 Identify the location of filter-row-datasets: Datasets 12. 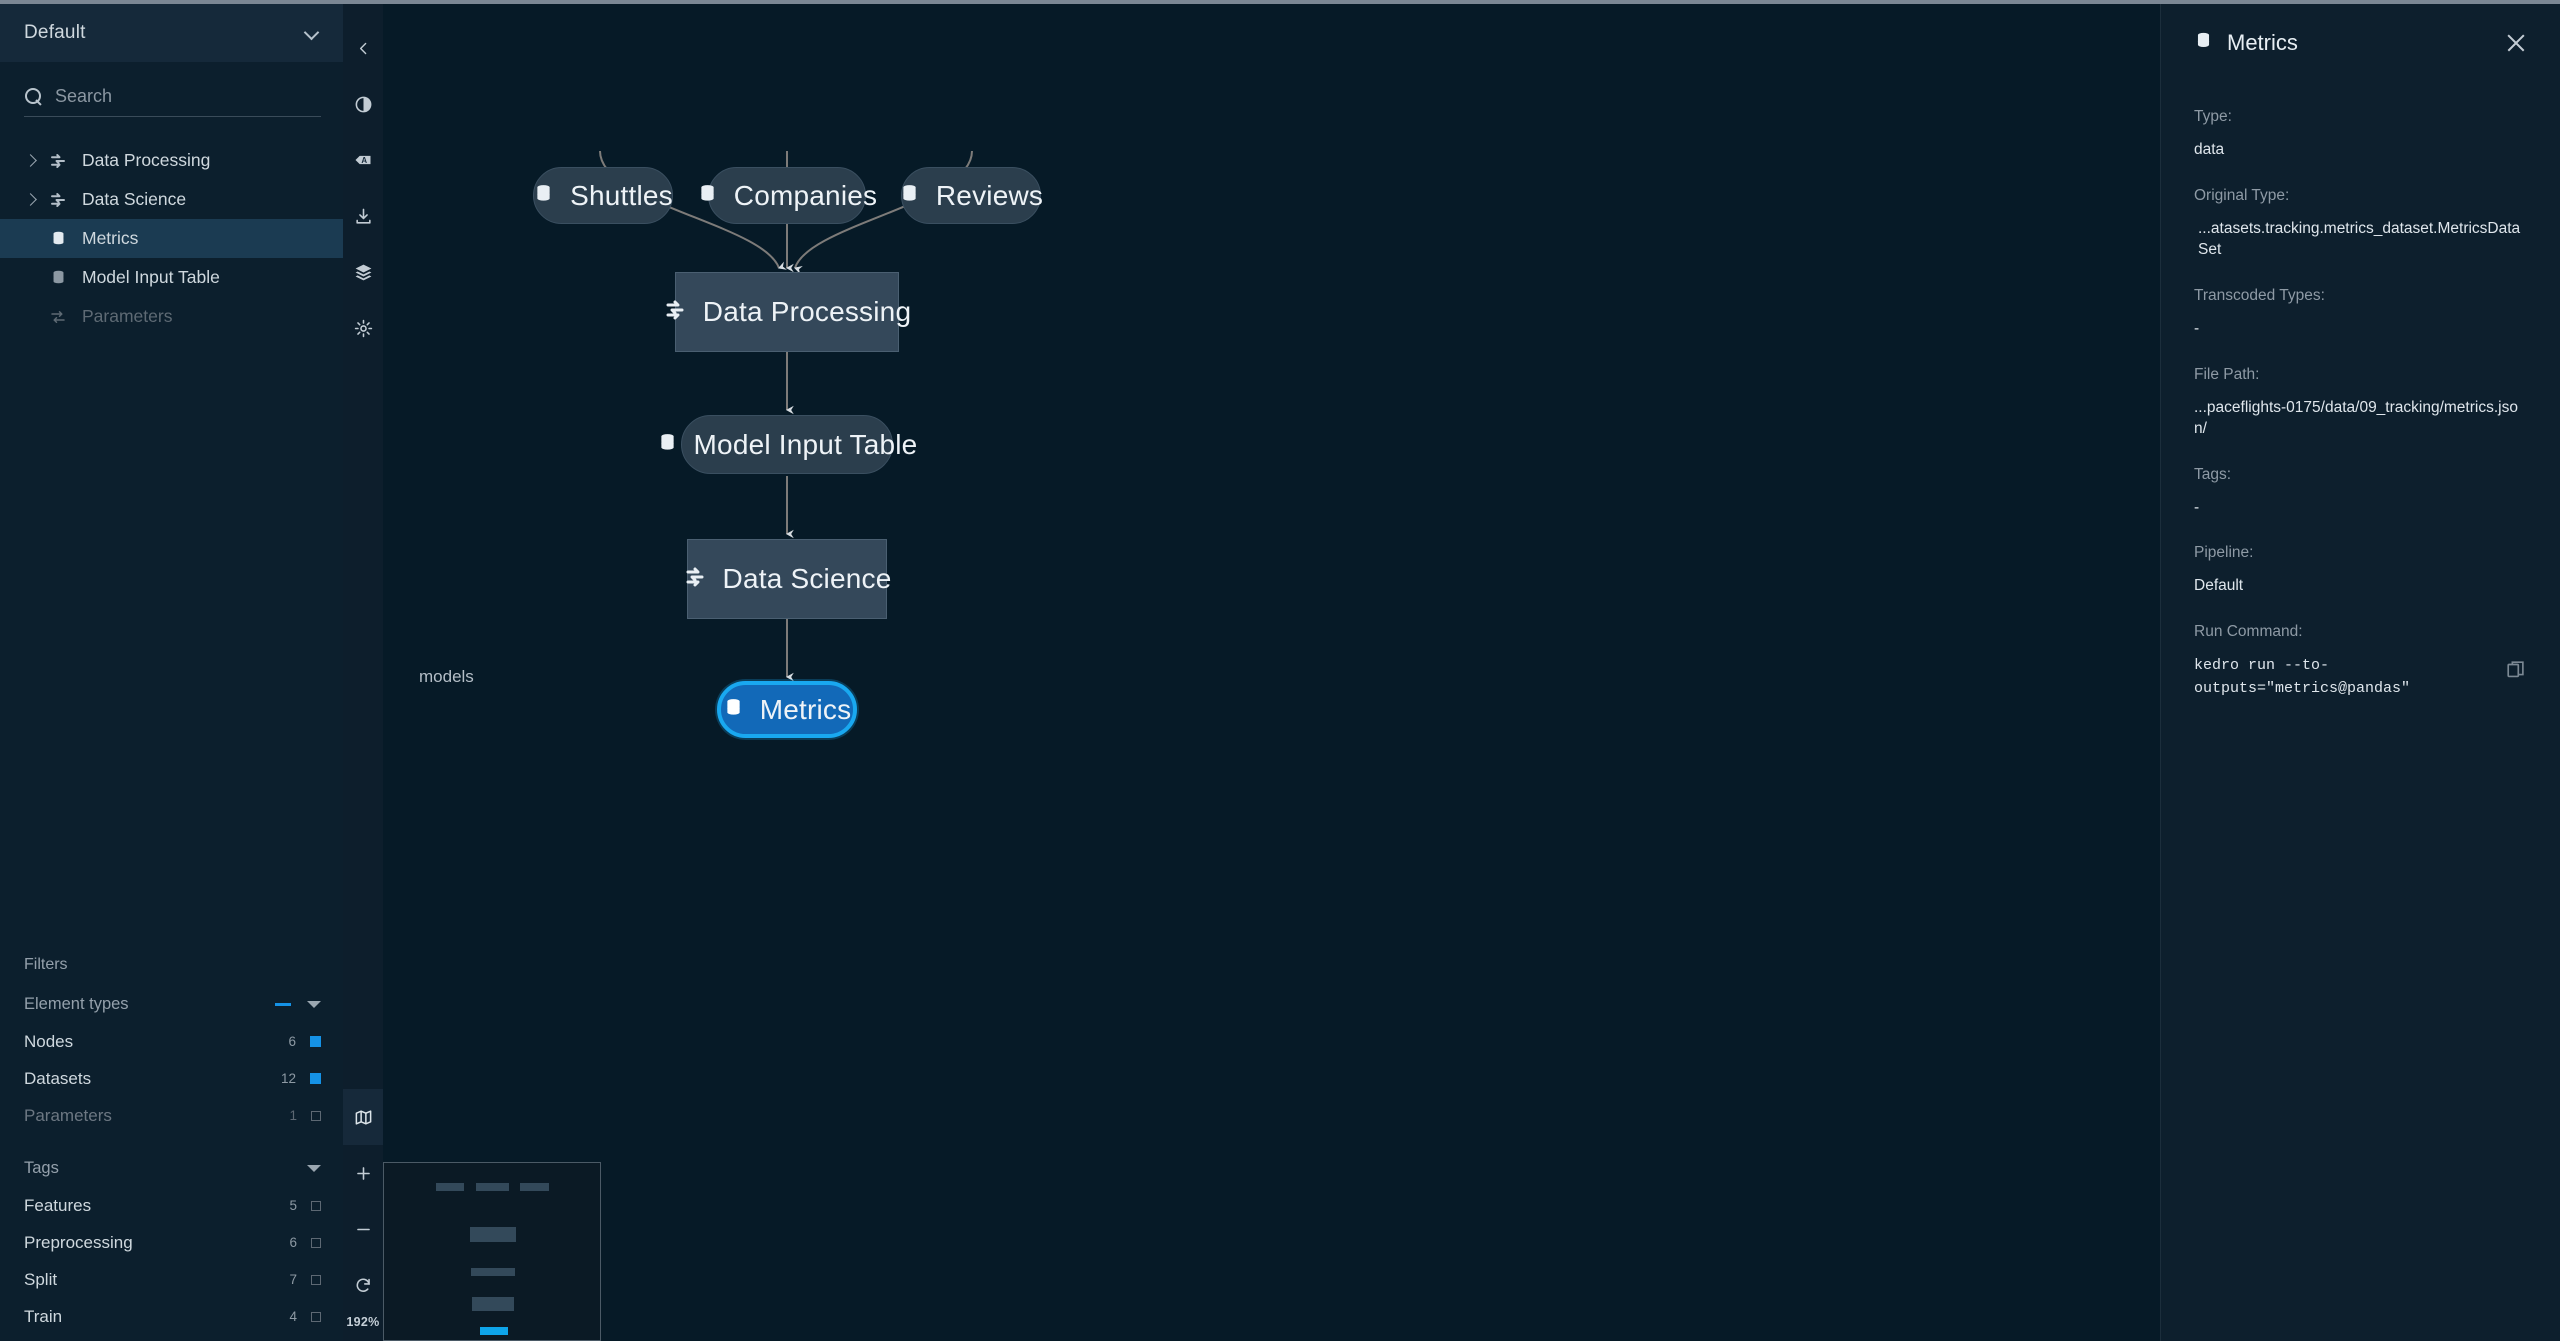
(171, 1078).